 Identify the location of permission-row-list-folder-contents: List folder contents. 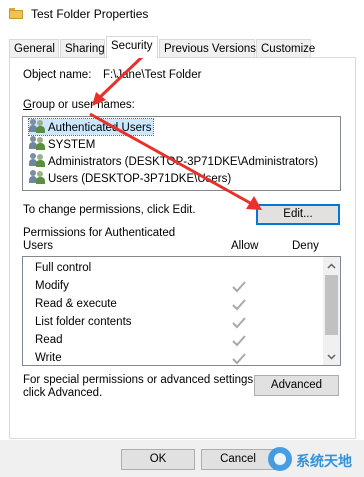
(83, 322).